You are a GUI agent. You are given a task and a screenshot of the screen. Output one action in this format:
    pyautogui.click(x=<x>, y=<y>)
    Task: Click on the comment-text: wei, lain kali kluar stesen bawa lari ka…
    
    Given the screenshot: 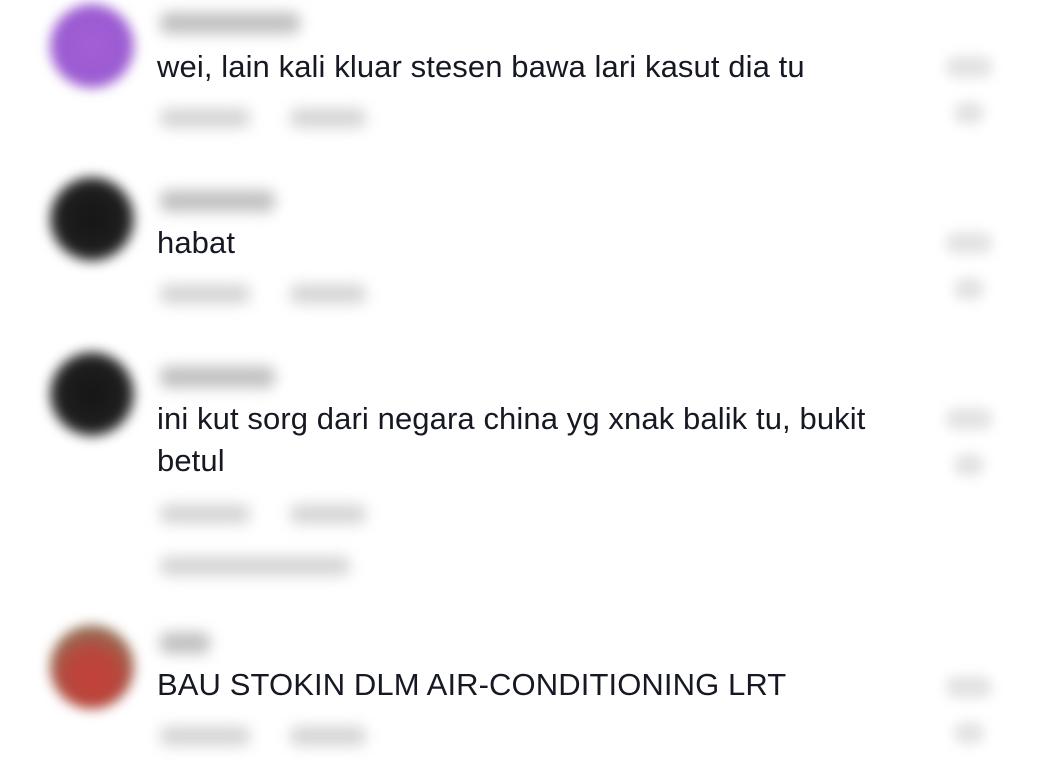 What is the action you would take?
    pyautogui.click(x=481, y=66)
    